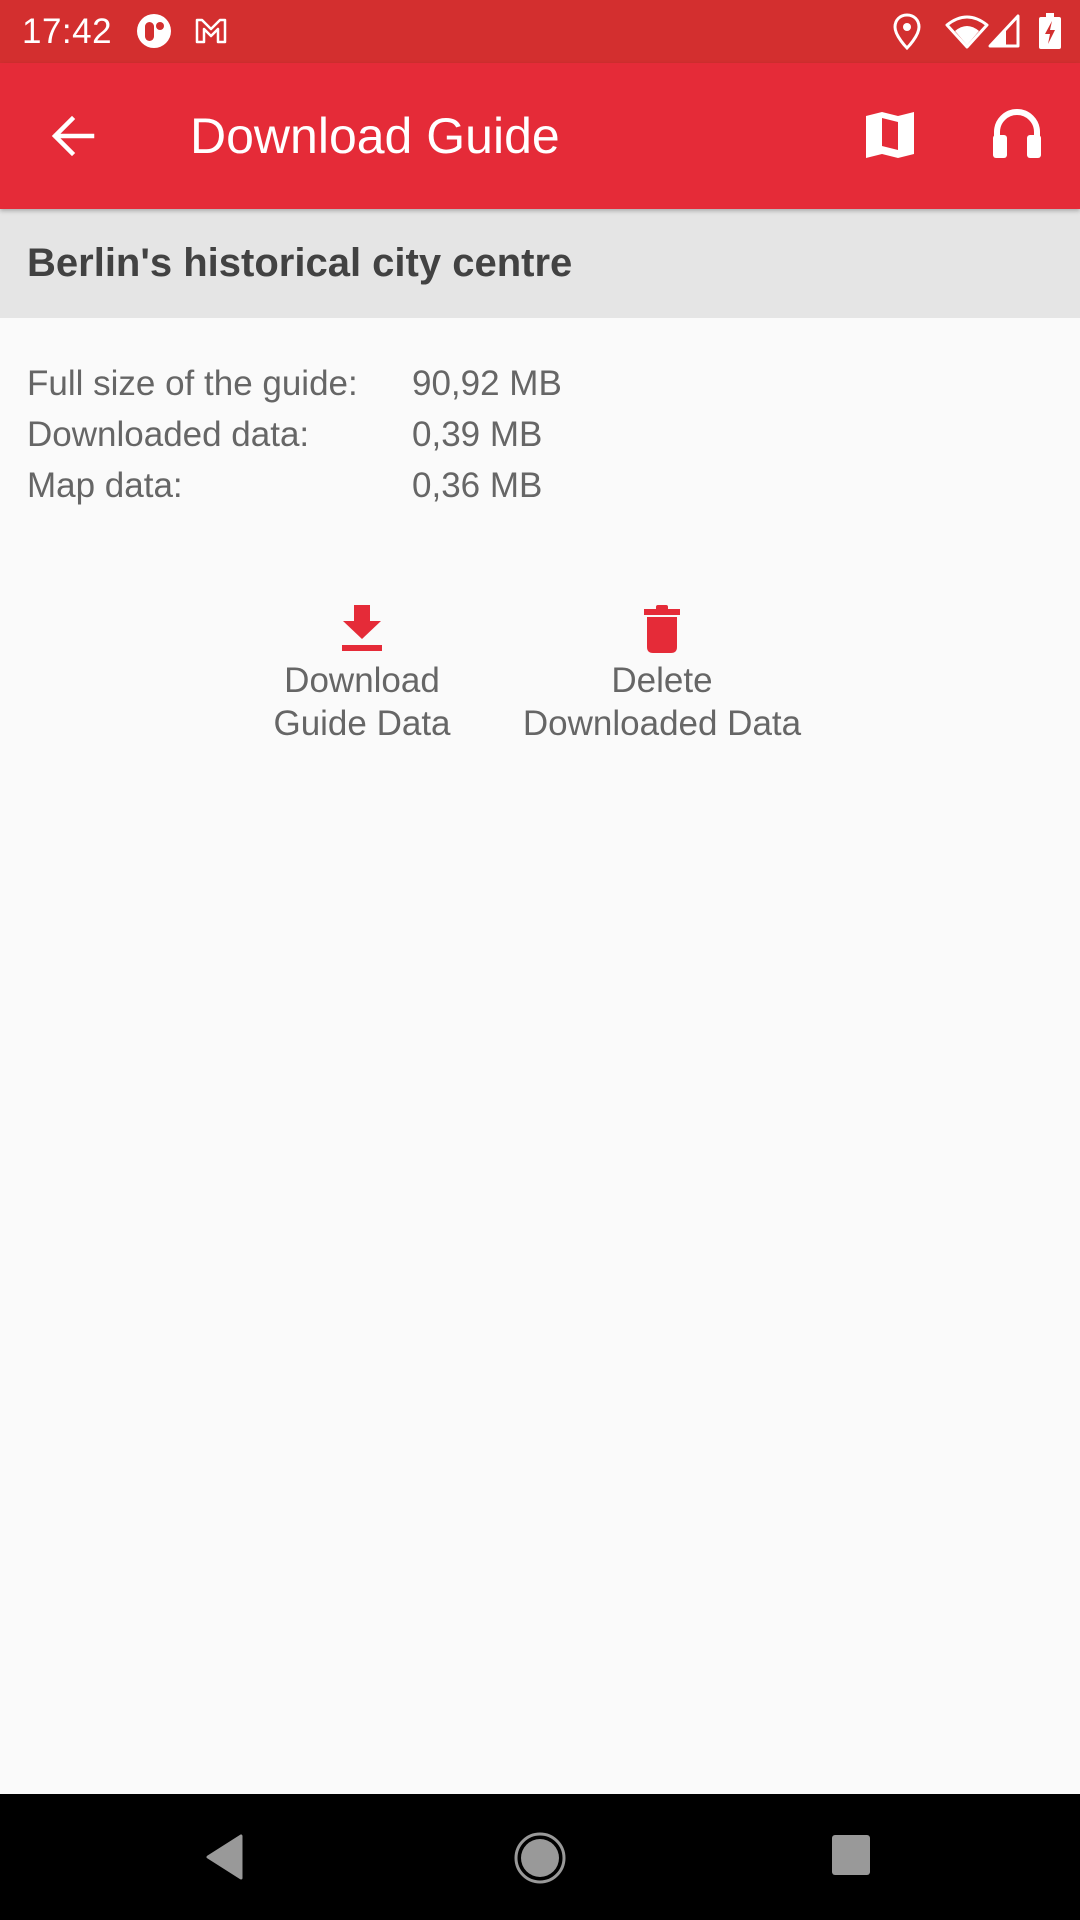 The image size is (1080, 1920). I want to click on map-icon, so click(890, 136).